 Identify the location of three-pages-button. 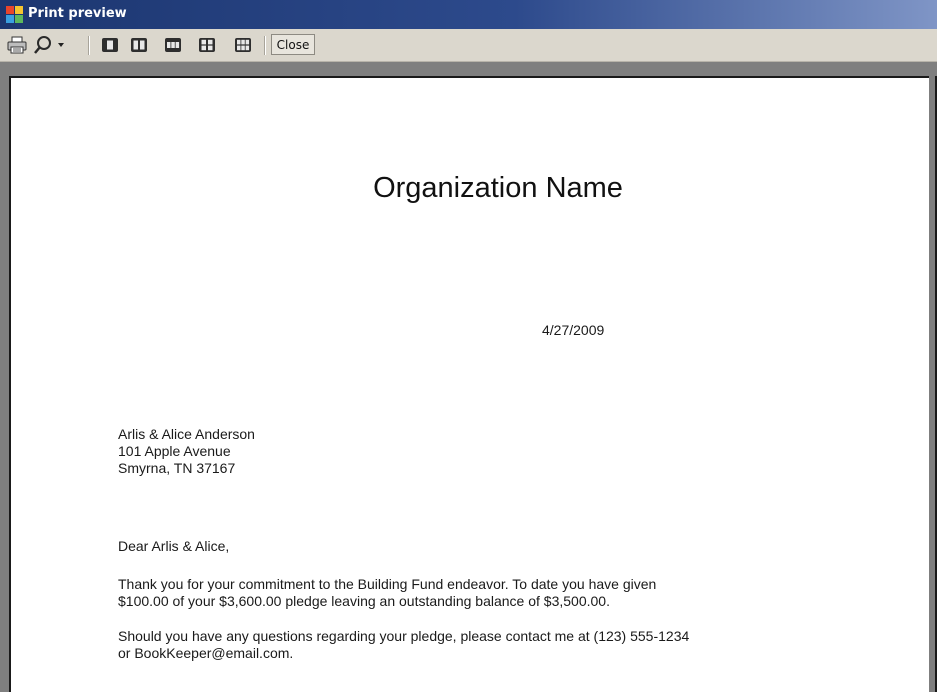
(173, 45).